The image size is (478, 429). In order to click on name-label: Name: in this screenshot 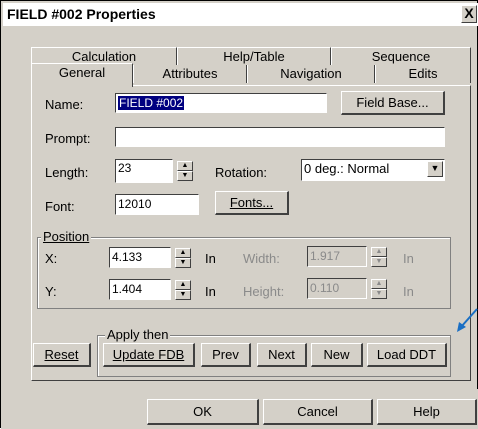, I will do `click(64, 104)`.